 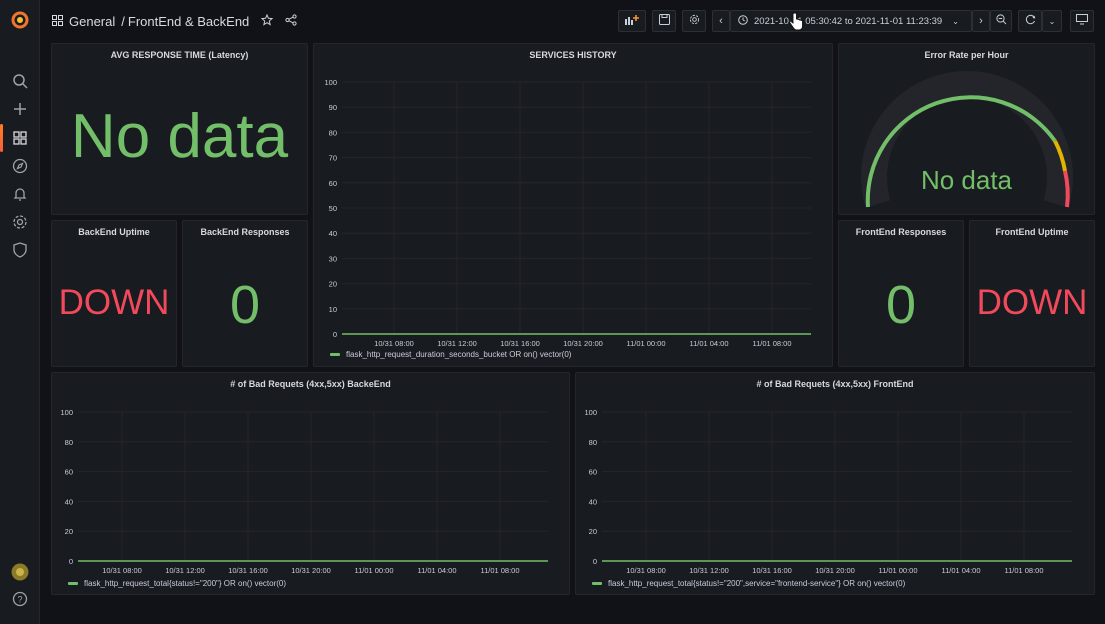 I want to click on sidebar: ?, so click(x=20, y=312).